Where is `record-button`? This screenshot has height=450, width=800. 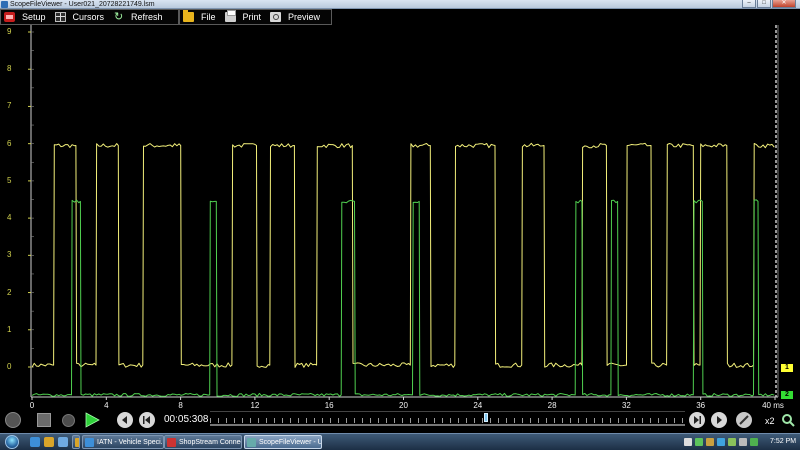
record-button is located at coordinates (13, 420).